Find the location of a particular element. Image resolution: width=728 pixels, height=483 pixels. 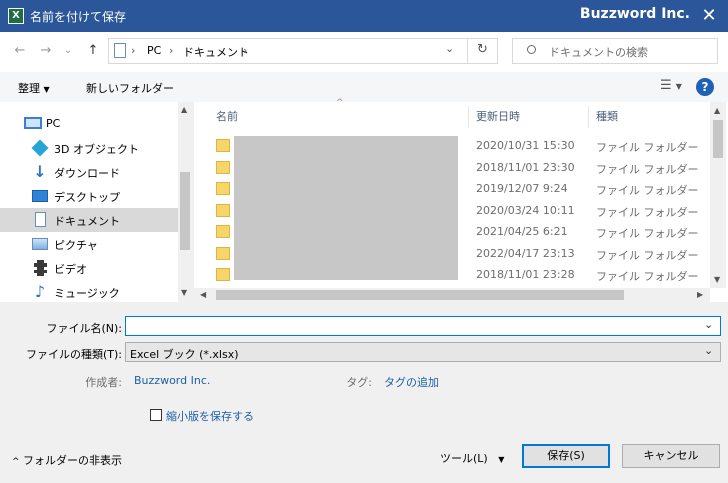

nav-item-pictures: ピクチャ is located at coordinates (89, 244).